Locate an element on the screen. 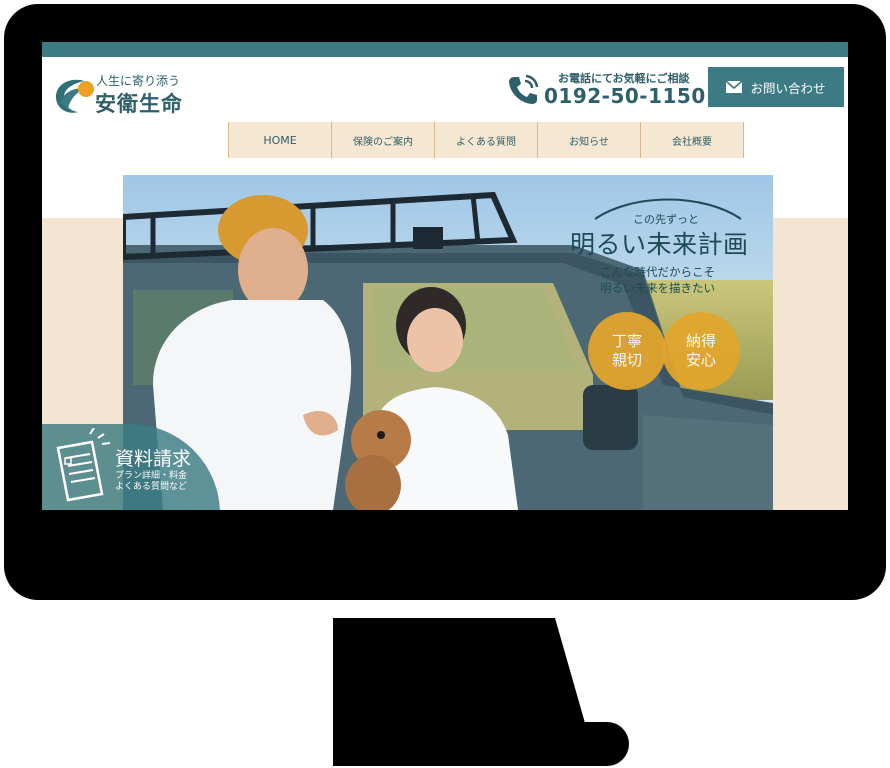  phone-number: 0192-50-1150 is located at coordinates (625, 96).